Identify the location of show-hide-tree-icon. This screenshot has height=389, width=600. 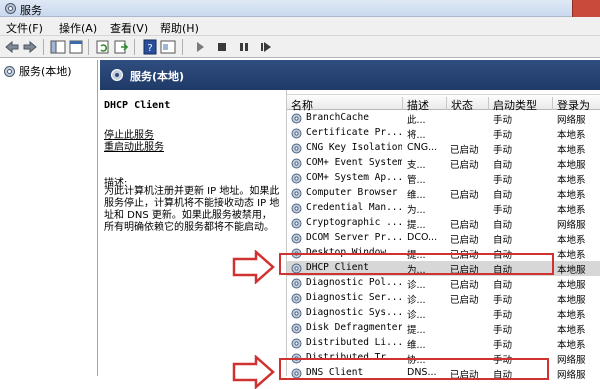
(58, 47).